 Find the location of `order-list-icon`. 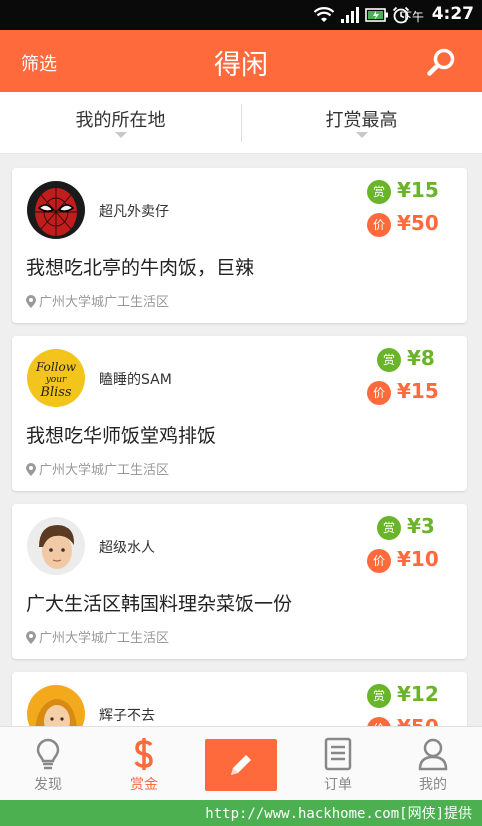

order-list-icon is located at coordinates (338, 754).